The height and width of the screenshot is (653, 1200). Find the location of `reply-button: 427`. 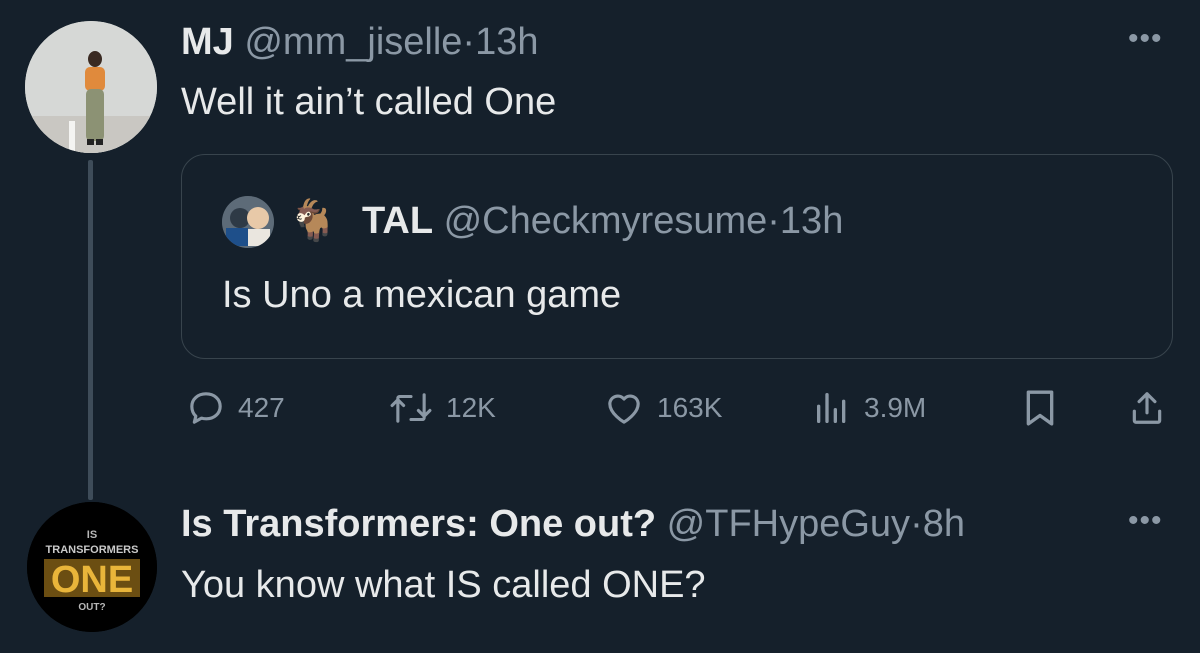

reply-button: 427 is located at coordinates (235, 408).